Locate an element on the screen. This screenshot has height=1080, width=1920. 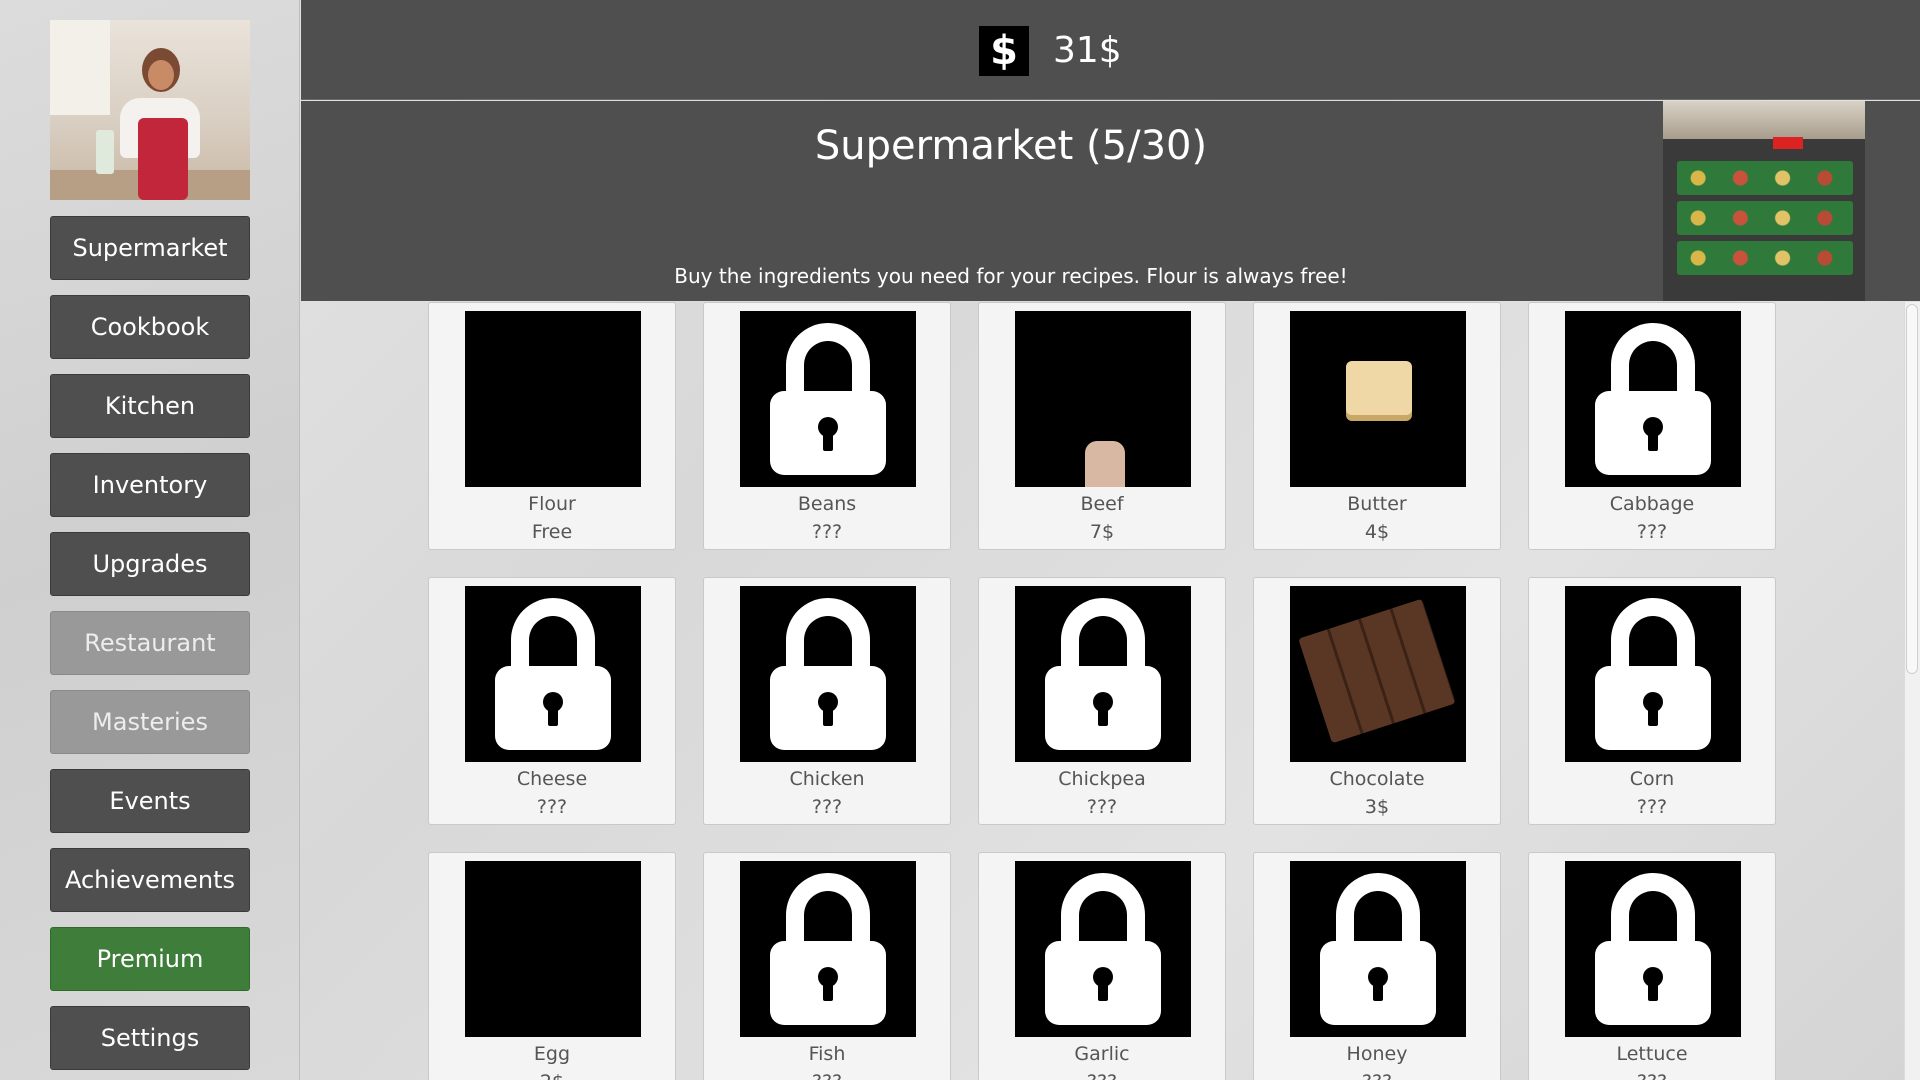
ingredient-card-egg: Egg 2$ is located at coordinates (552, 966).